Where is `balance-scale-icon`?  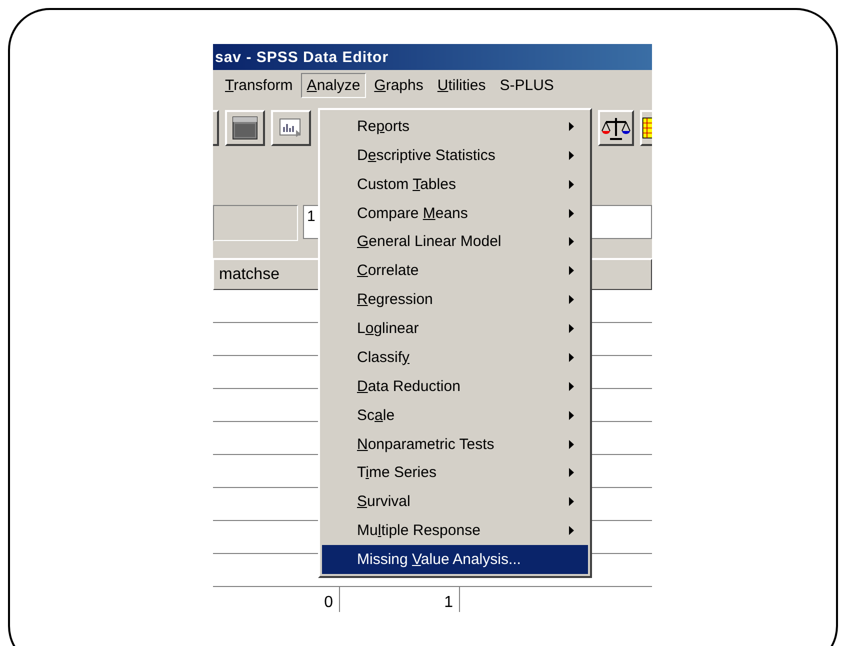
balance-scale-icon is located at coordinates (616, 128).